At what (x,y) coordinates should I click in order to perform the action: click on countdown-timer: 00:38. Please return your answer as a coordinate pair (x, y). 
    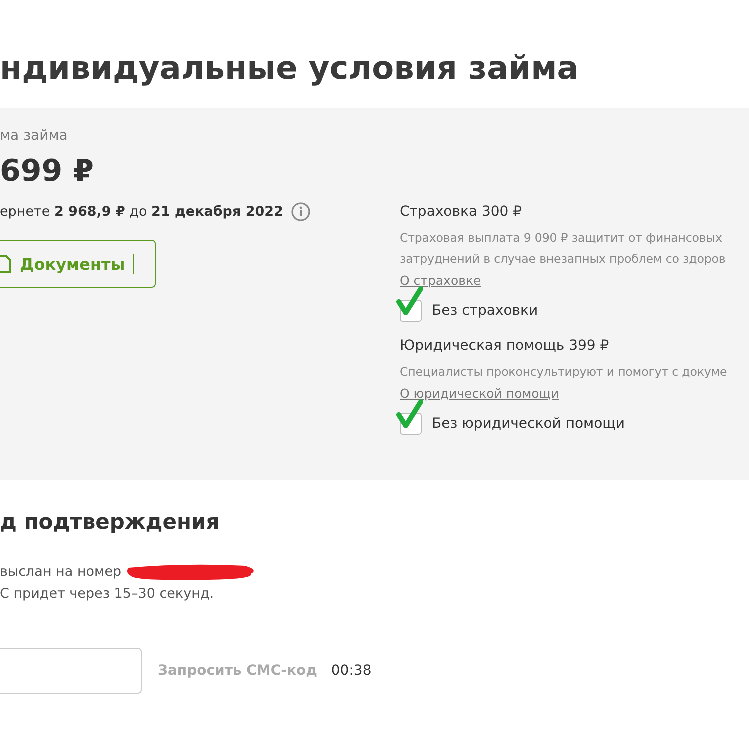
    Looking at the image, I should click on (351, 671).